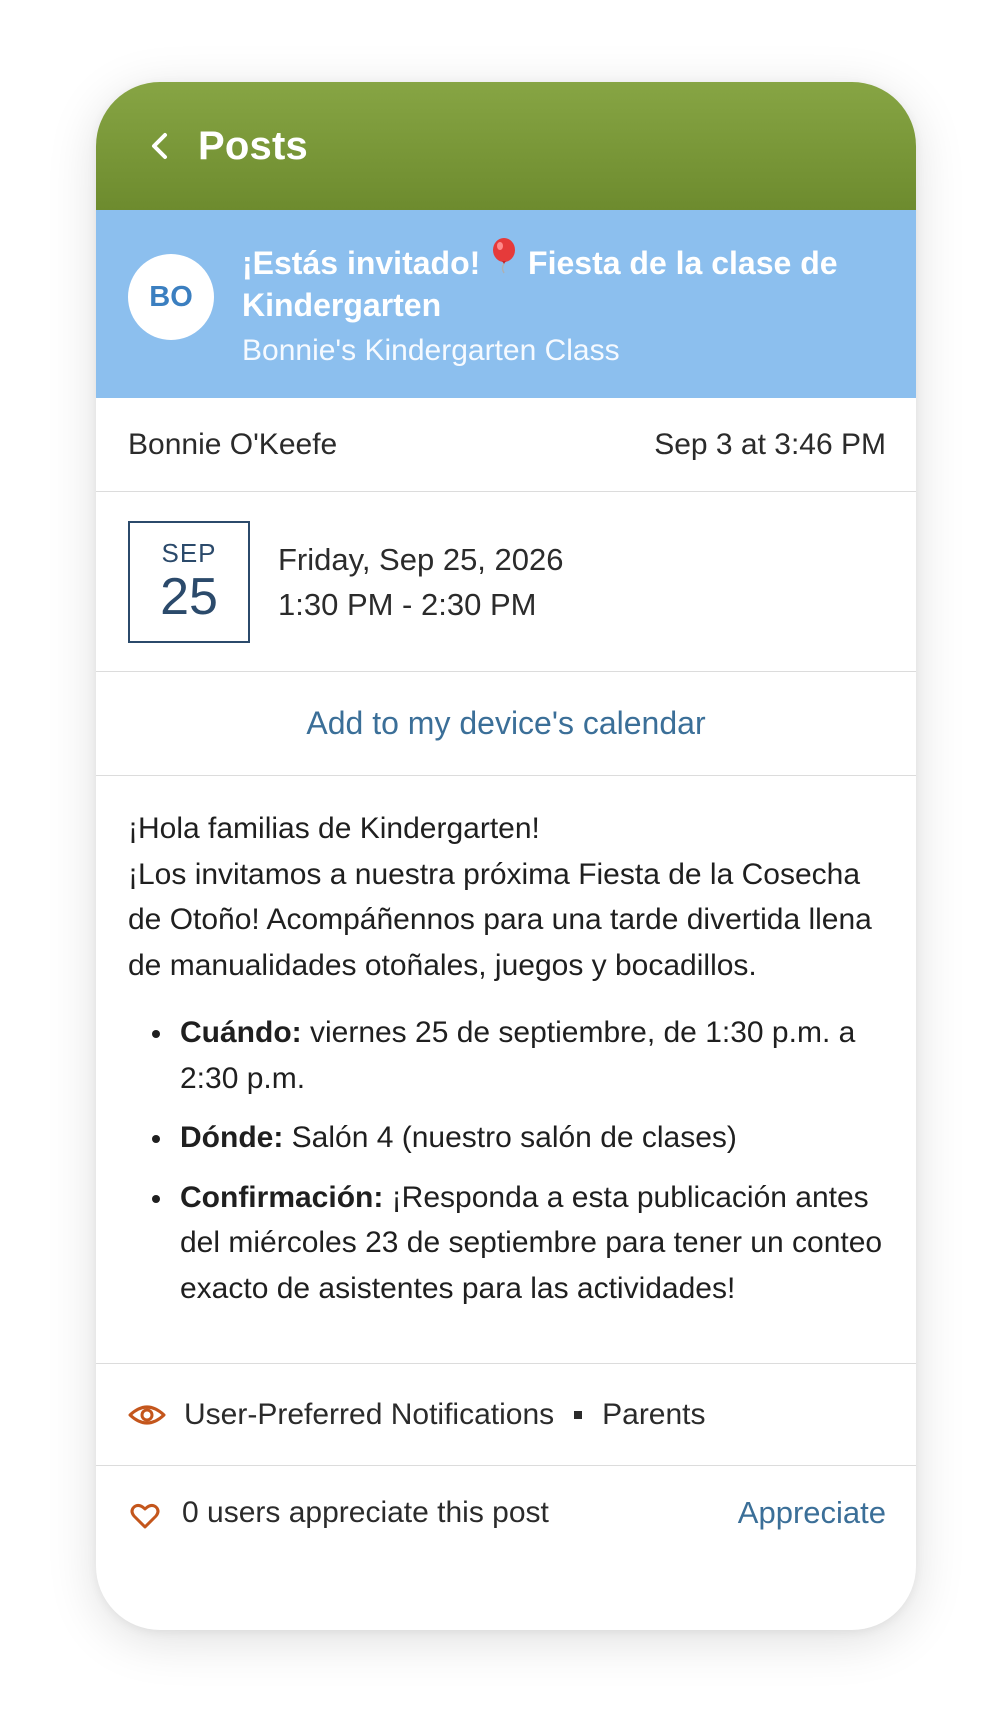 The height and width of the screenshot is (1709, 1000). What do you see at coordinates (147, 1414) in the screenshot?
I see `eye-icon` at bounding box center [147, 1414].